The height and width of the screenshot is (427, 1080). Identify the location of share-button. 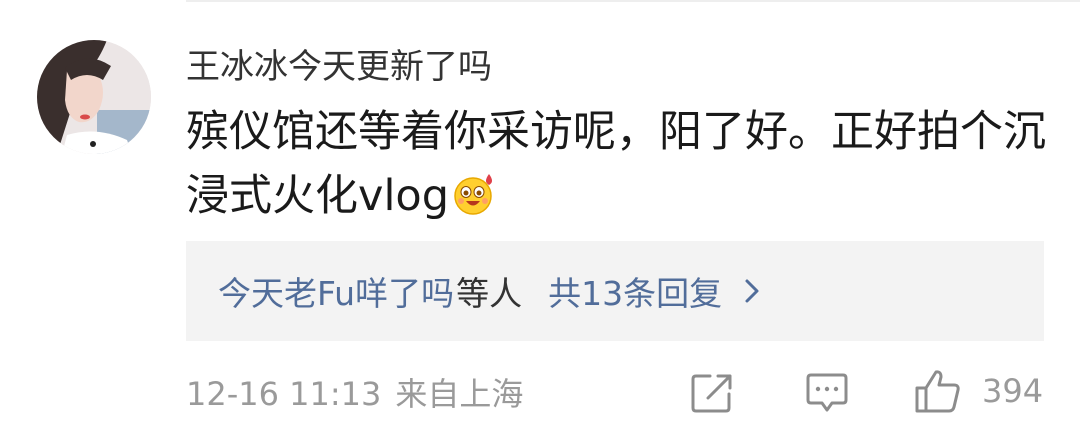
(712, 393).